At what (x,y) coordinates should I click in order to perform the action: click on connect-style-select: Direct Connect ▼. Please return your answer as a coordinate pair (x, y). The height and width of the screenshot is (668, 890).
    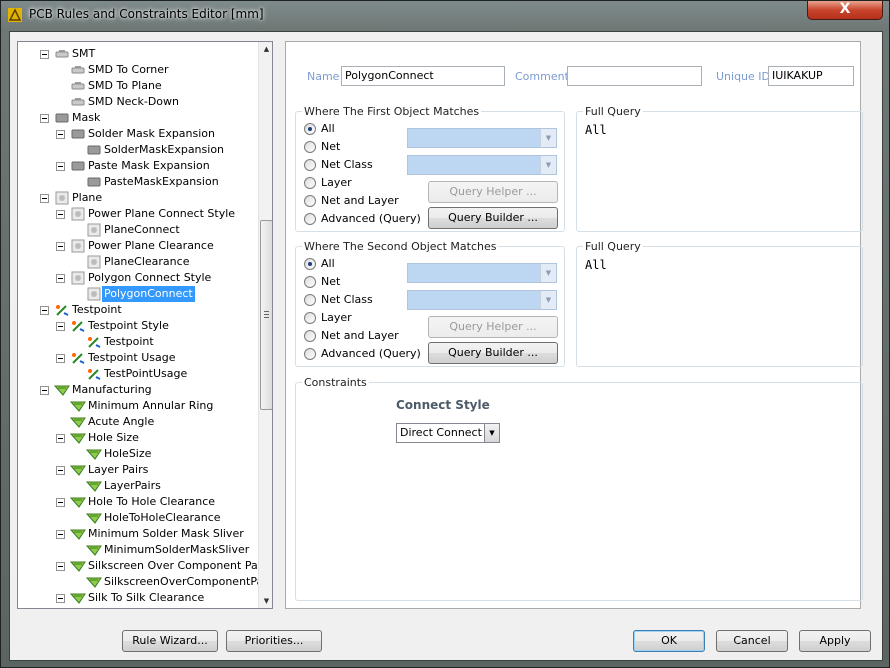
    Looking at the image, I should click on (448, 433).